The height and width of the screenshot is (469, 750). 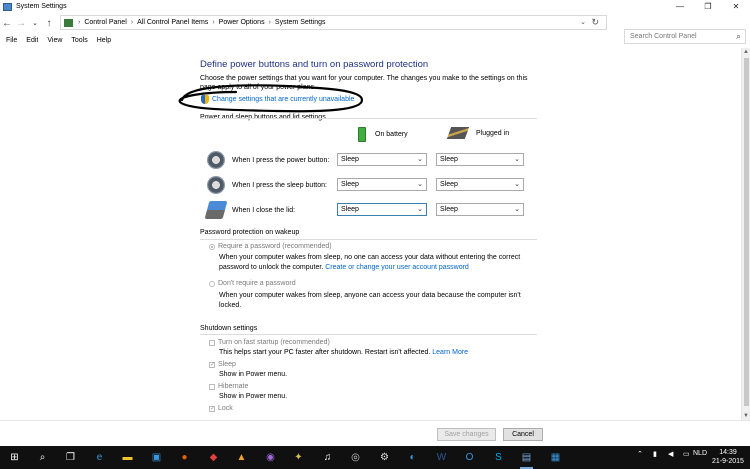 I want to click on hibernate-checkbox: Hibernate, so click(x=228, y=386).